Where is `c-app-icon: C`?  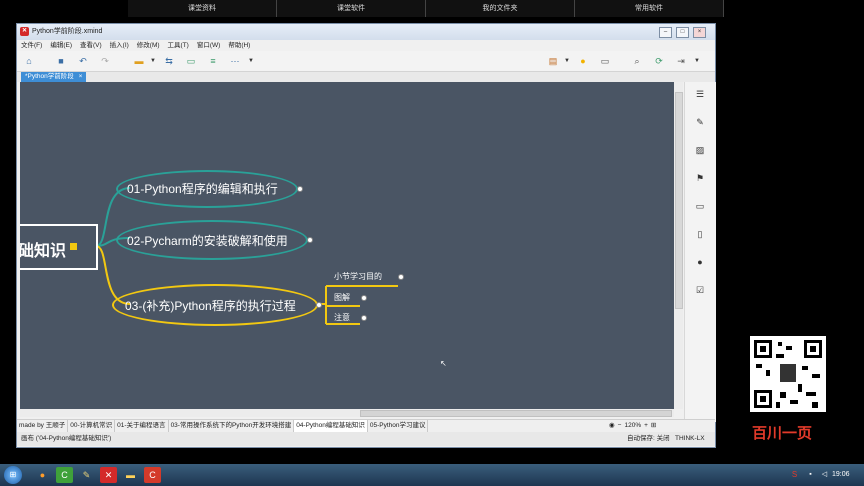 c-app-icon: C is located at coordinates (64, 475).